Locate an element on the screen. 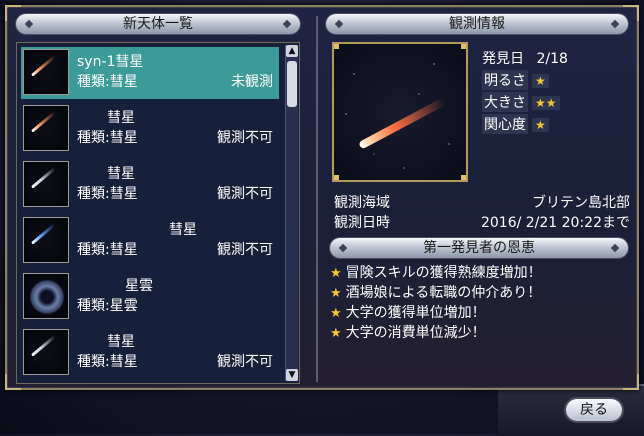 This screenshot has width=644, height=436. item-name: syn-1彗星 is located at coordinates (110, 62).